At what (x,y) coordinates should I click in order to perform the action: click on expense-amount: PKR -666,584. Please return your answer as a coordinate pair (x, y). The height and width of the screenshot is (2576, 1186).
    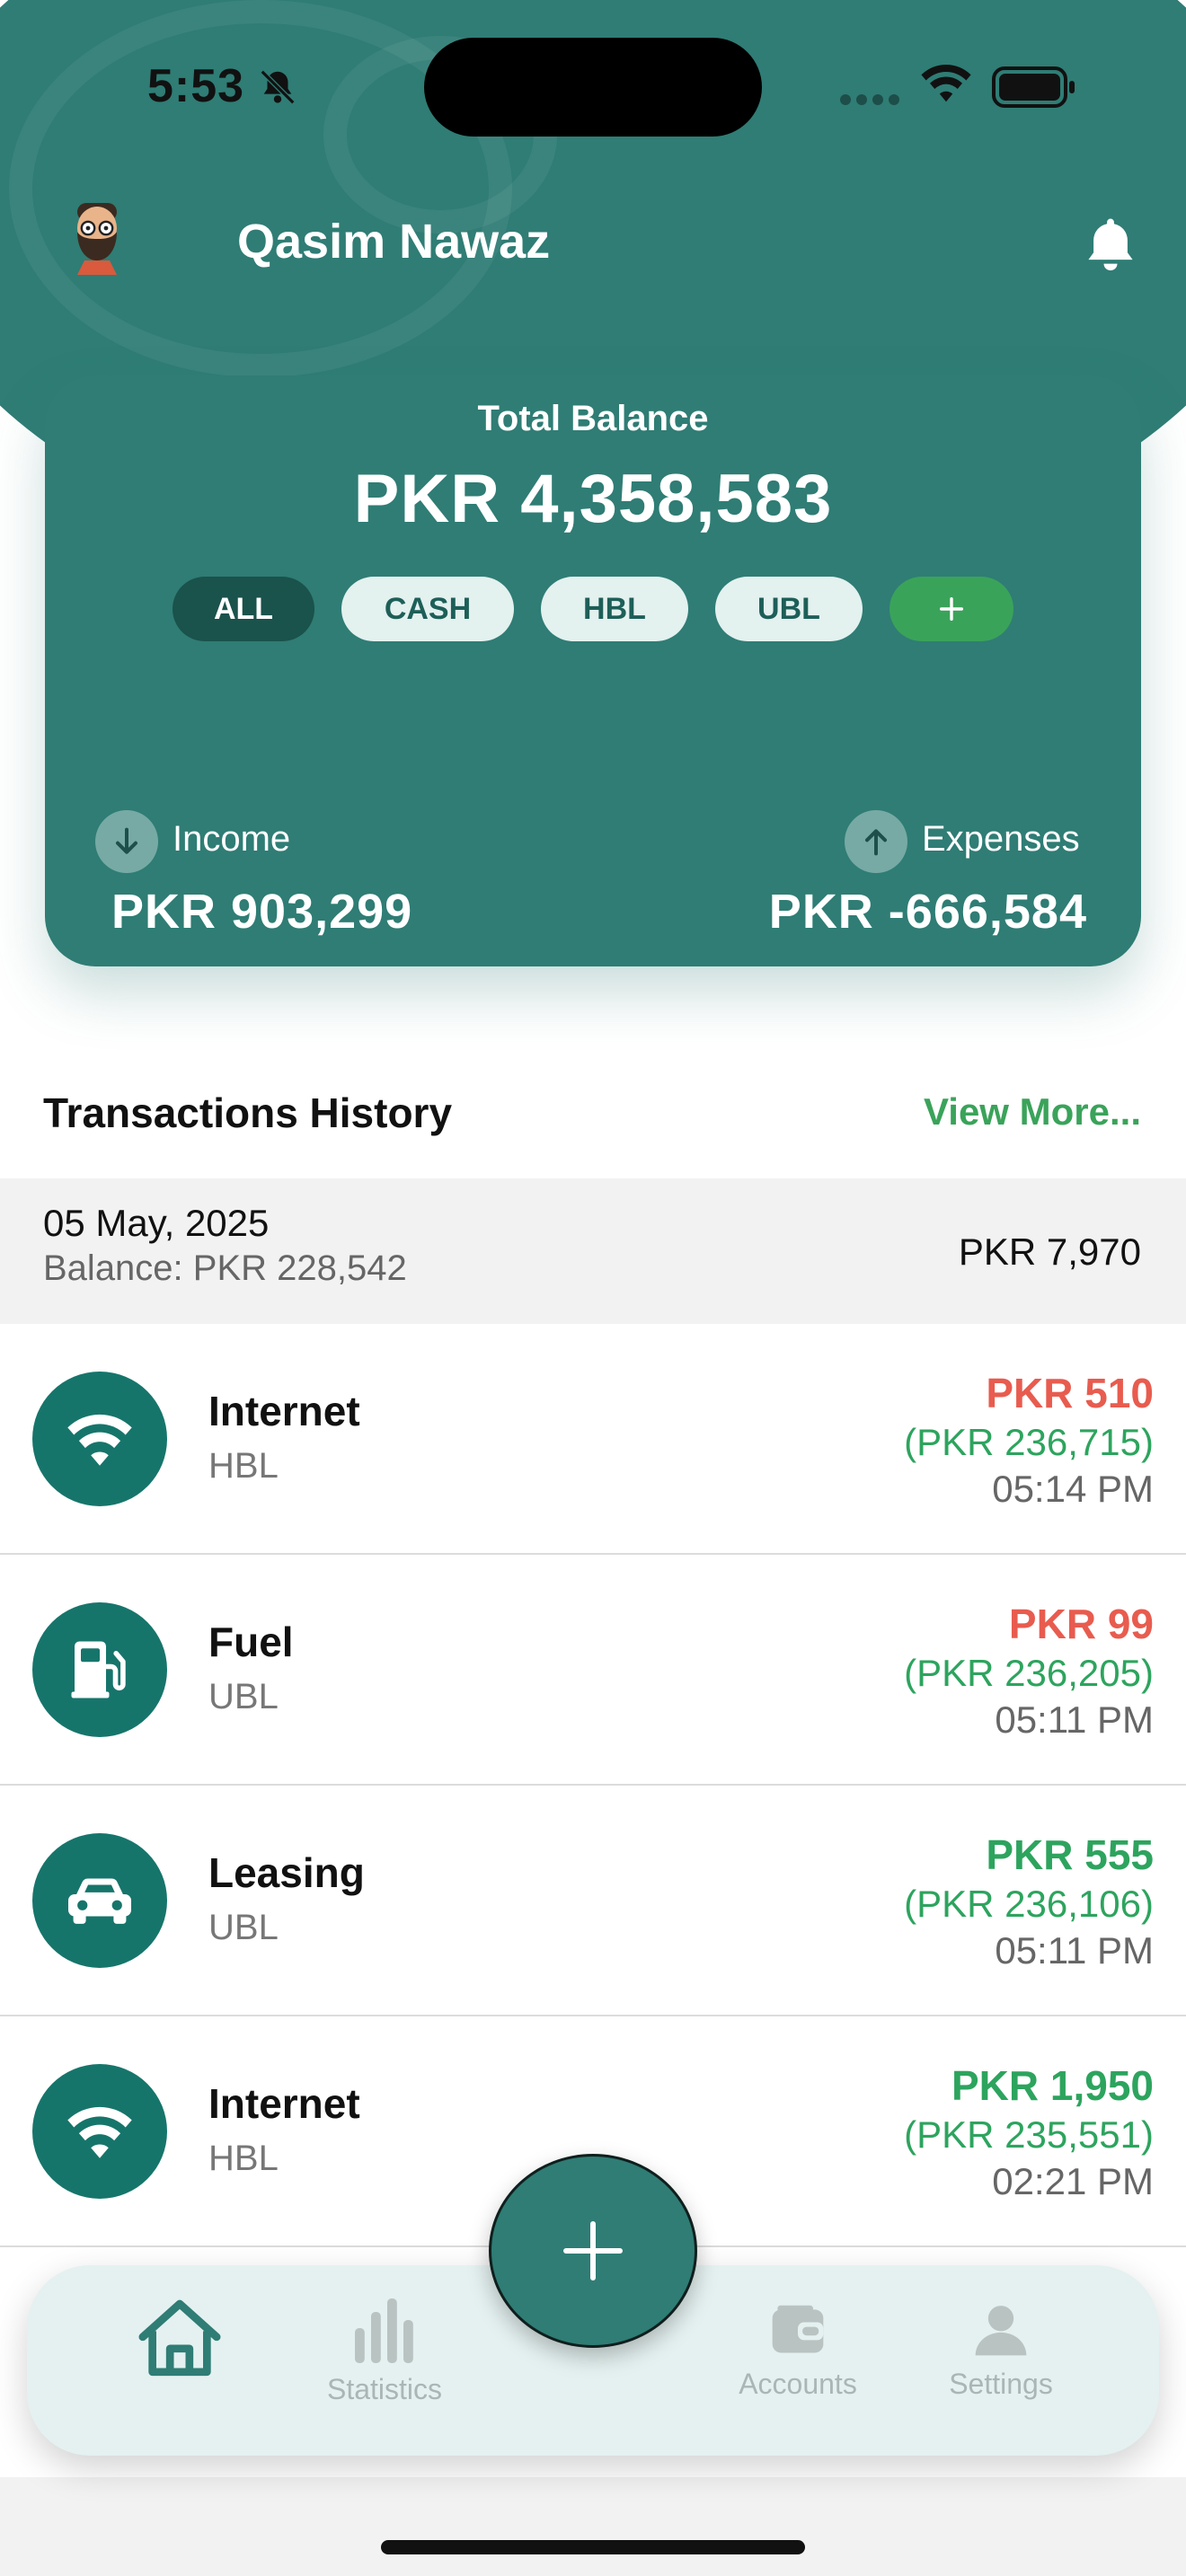
    Looking at the image, I should click on (927, 912).